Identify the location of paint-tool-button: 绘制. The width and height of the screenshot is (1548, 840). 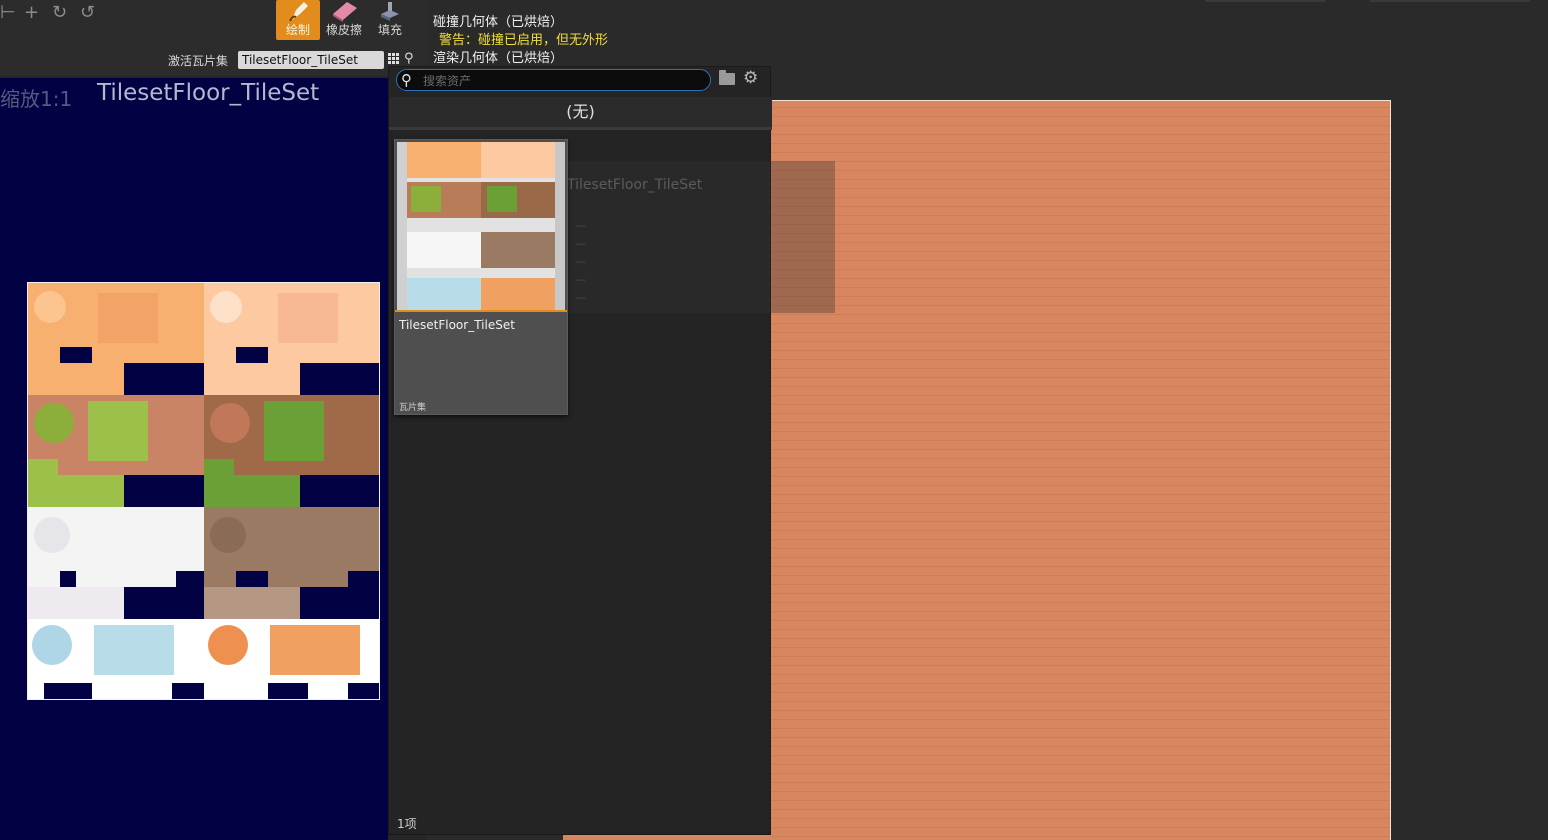
(298, 20).